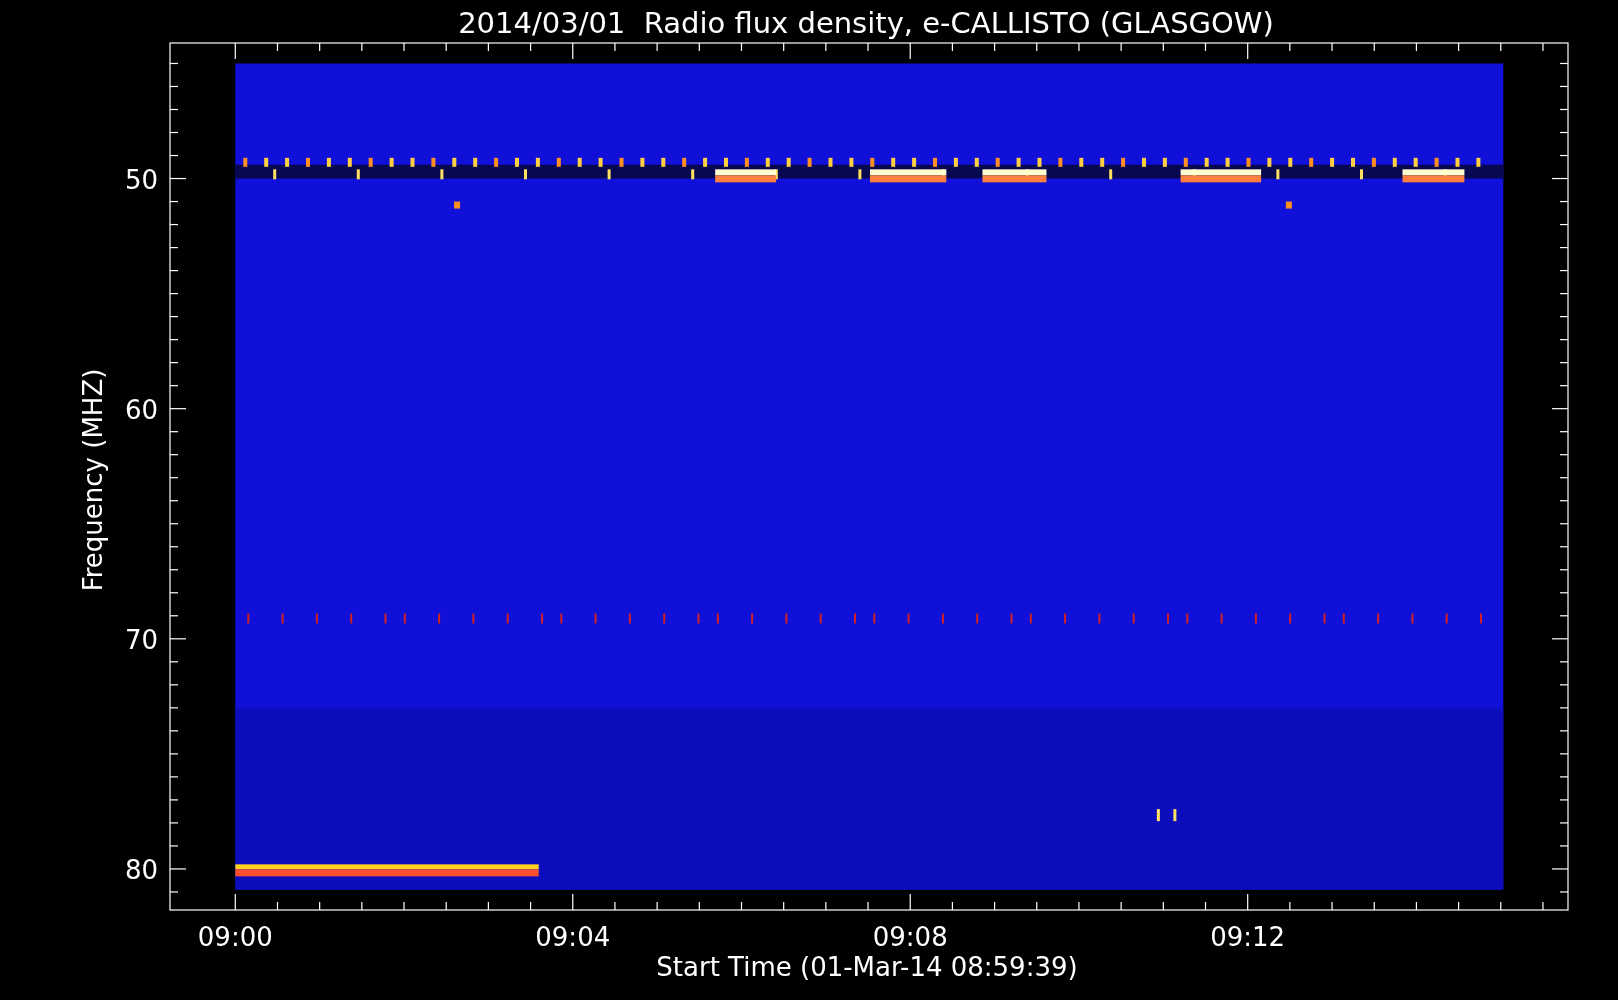  What do you see at coordinates (141, 639) in the screenshot?
I see `y-tick-label: 70` at bounding box center [141, 639].